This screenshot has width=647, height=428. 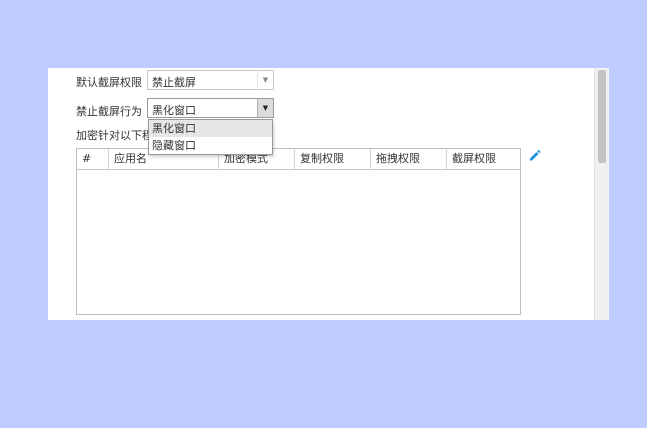 I want to click on vertical-scrollbar, so click(x=601, y=194).